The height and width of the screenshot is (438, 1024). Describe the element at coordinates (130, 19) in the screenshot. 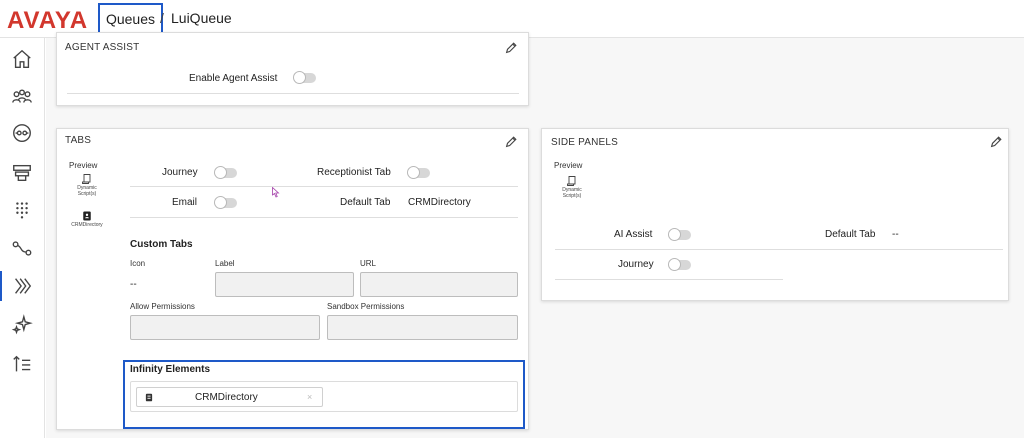

I see `breadcrumb-queues-link: Queues` at that location.